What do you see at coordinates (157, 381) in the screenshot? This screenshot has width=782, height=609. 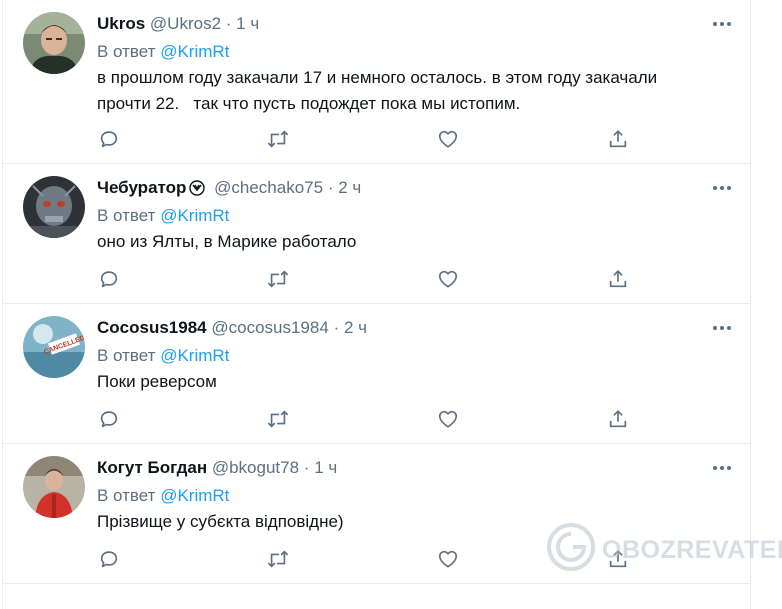 I see `tweet-text-line: Поки реверсом` at bounding box center [157, 381].